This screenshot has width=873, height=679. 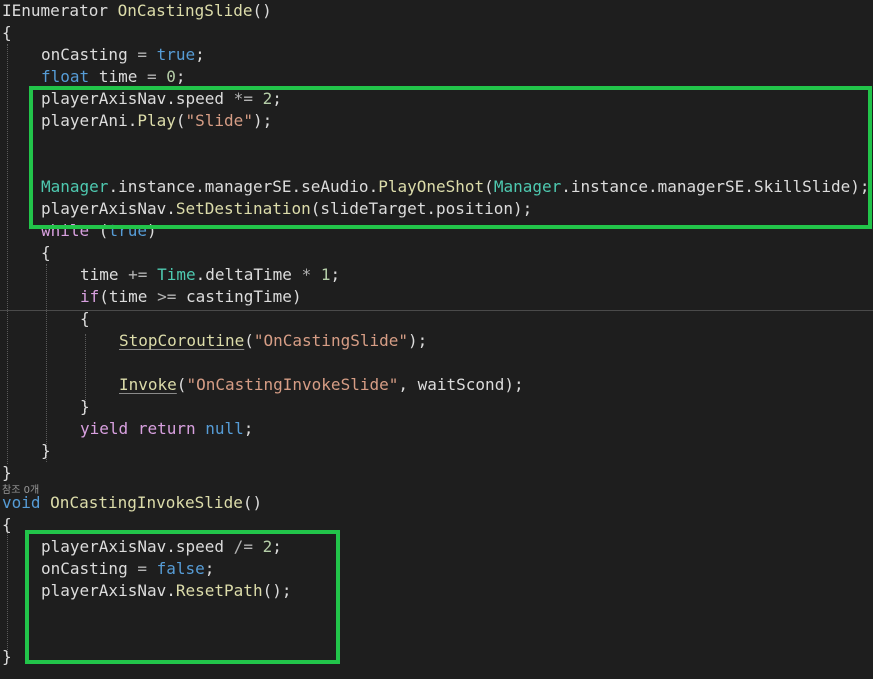 I want to click on code-line: void OnCastingInvokeSlide(), so click(x=131, y=503).